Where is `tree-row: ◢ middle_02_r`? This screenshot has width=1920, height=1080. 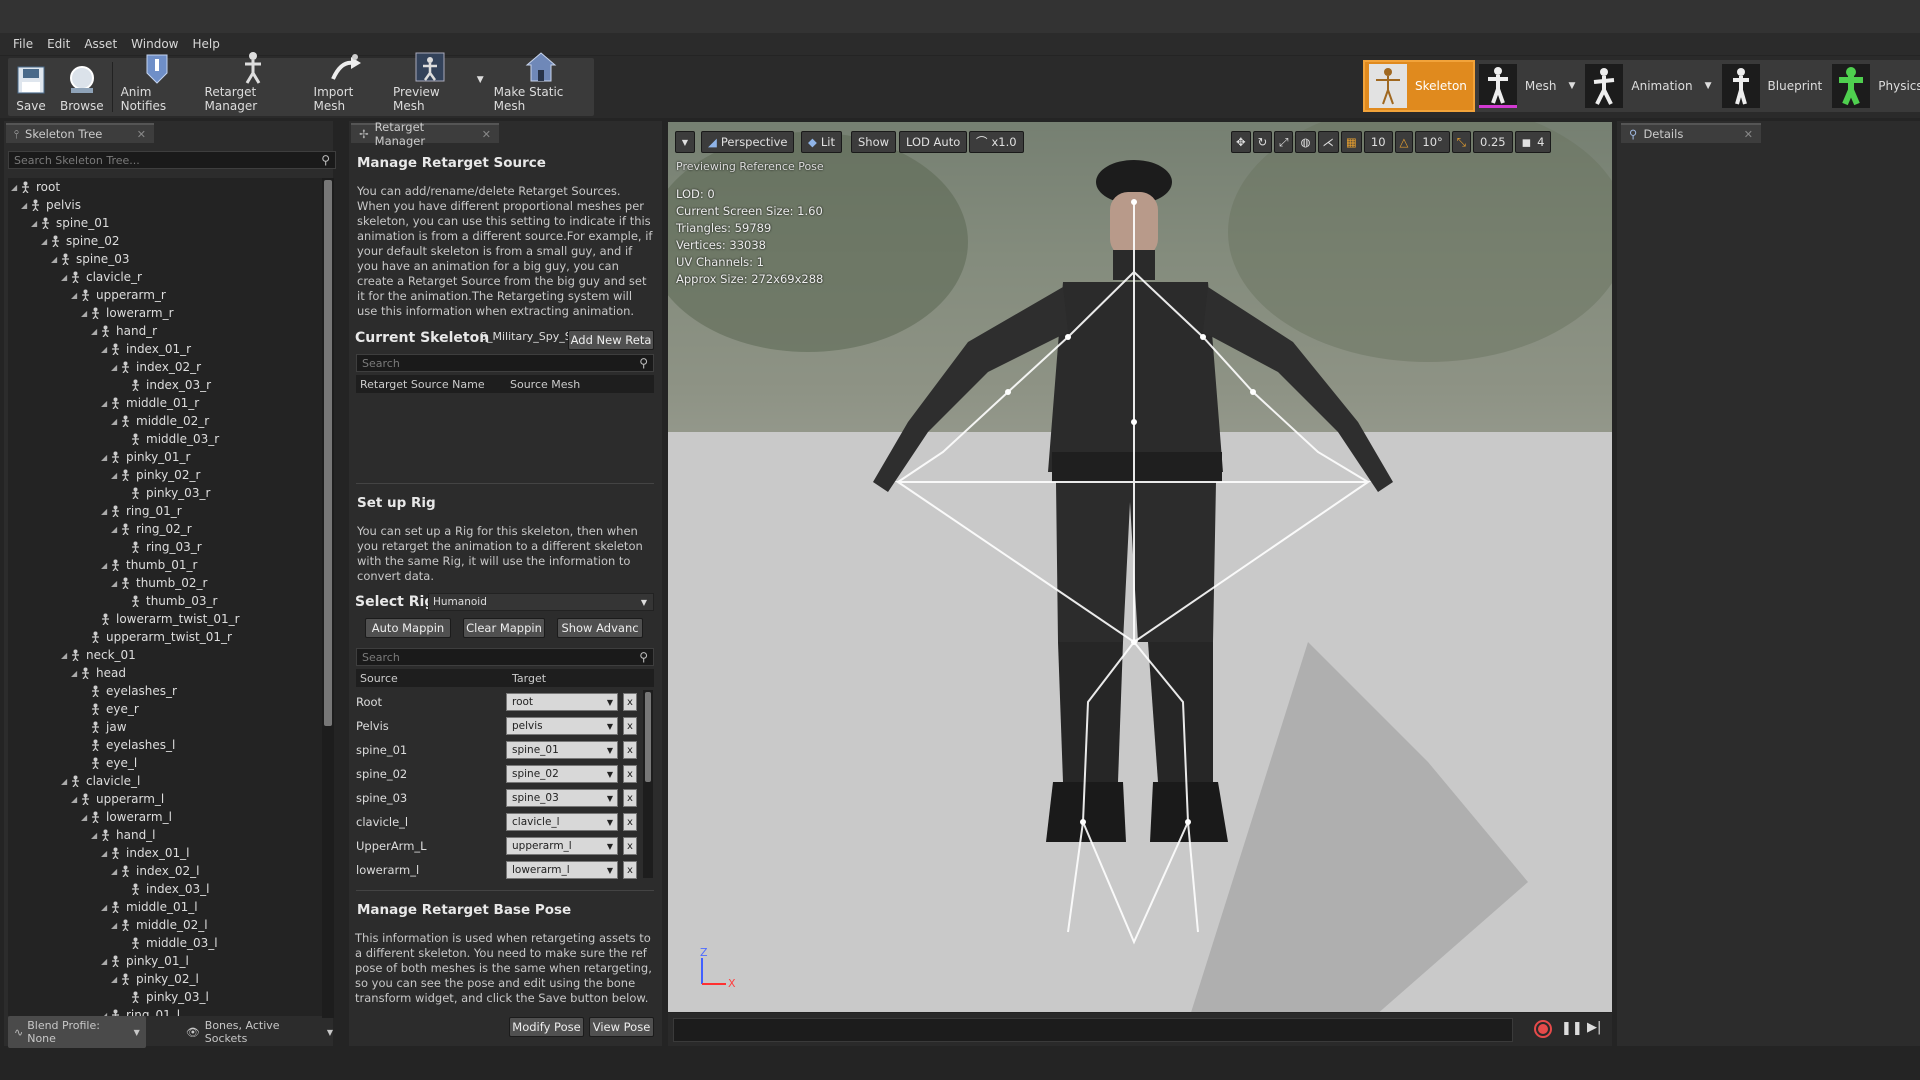 tree-row: ◢ middle_02_r is located at coordinates (167, 421).